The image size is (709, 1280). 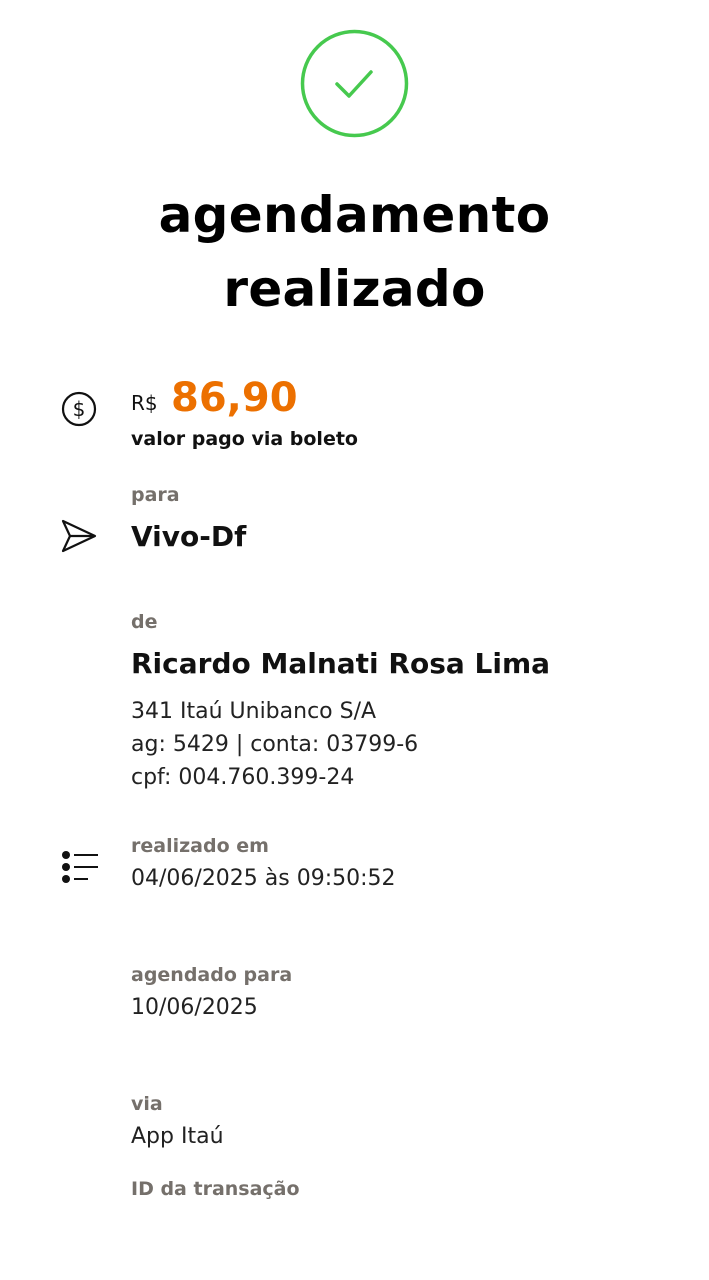 I want to click on scheduled-date: 10/06/2025, so click(x=194, y=1007).